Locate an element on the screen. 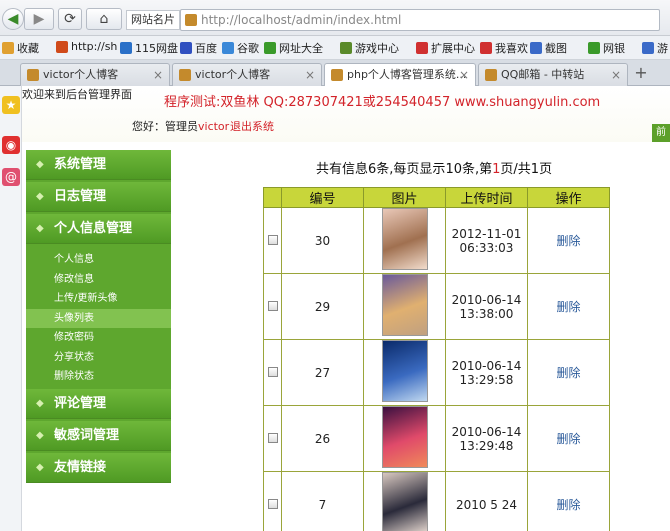 This screenshot has height=531, width=670. bookmark-item: 游 is located at coordinates (655, 48).